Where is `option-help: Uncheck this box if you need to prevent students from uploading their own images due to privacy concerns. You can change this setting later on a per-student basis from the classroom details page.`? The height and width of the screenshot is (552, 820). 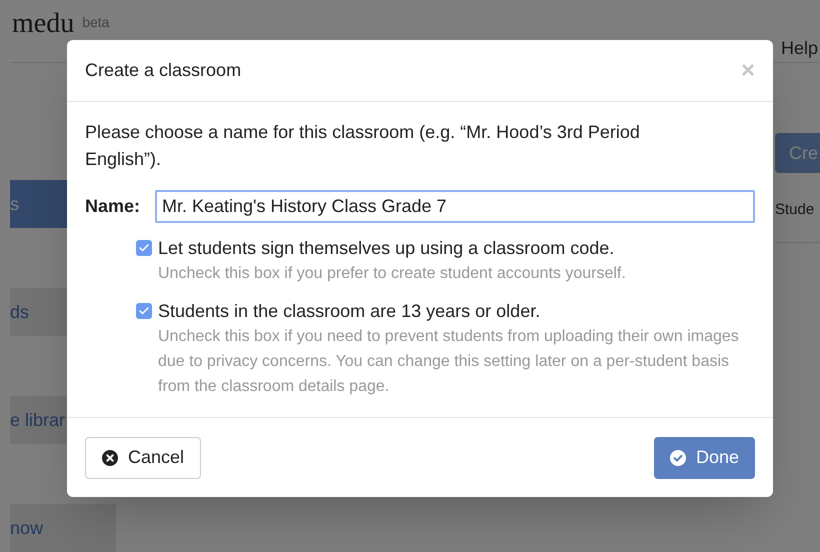
option-help: Uncheck this box if you need to prevent students from uploading their own images due to privacy concerns. You can change this setting later on a per-student basis from the classroom details page. is located at coordinates (449, 362).